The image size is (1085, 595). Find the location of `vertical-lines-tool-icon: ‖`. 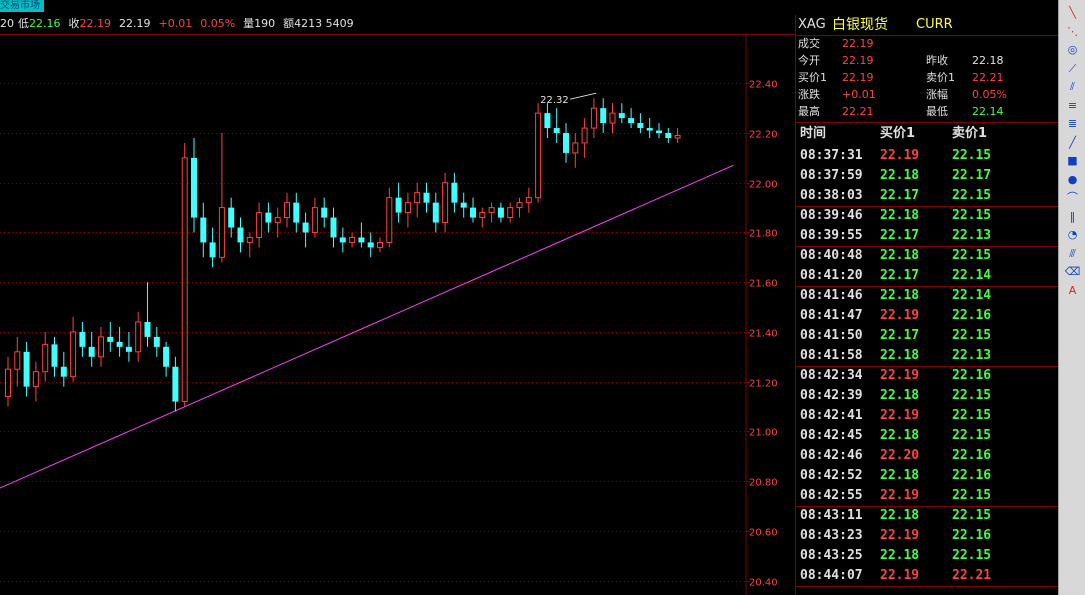

vertical-lines-tool-icon: ‖ is located at coordinates (1072, 217).